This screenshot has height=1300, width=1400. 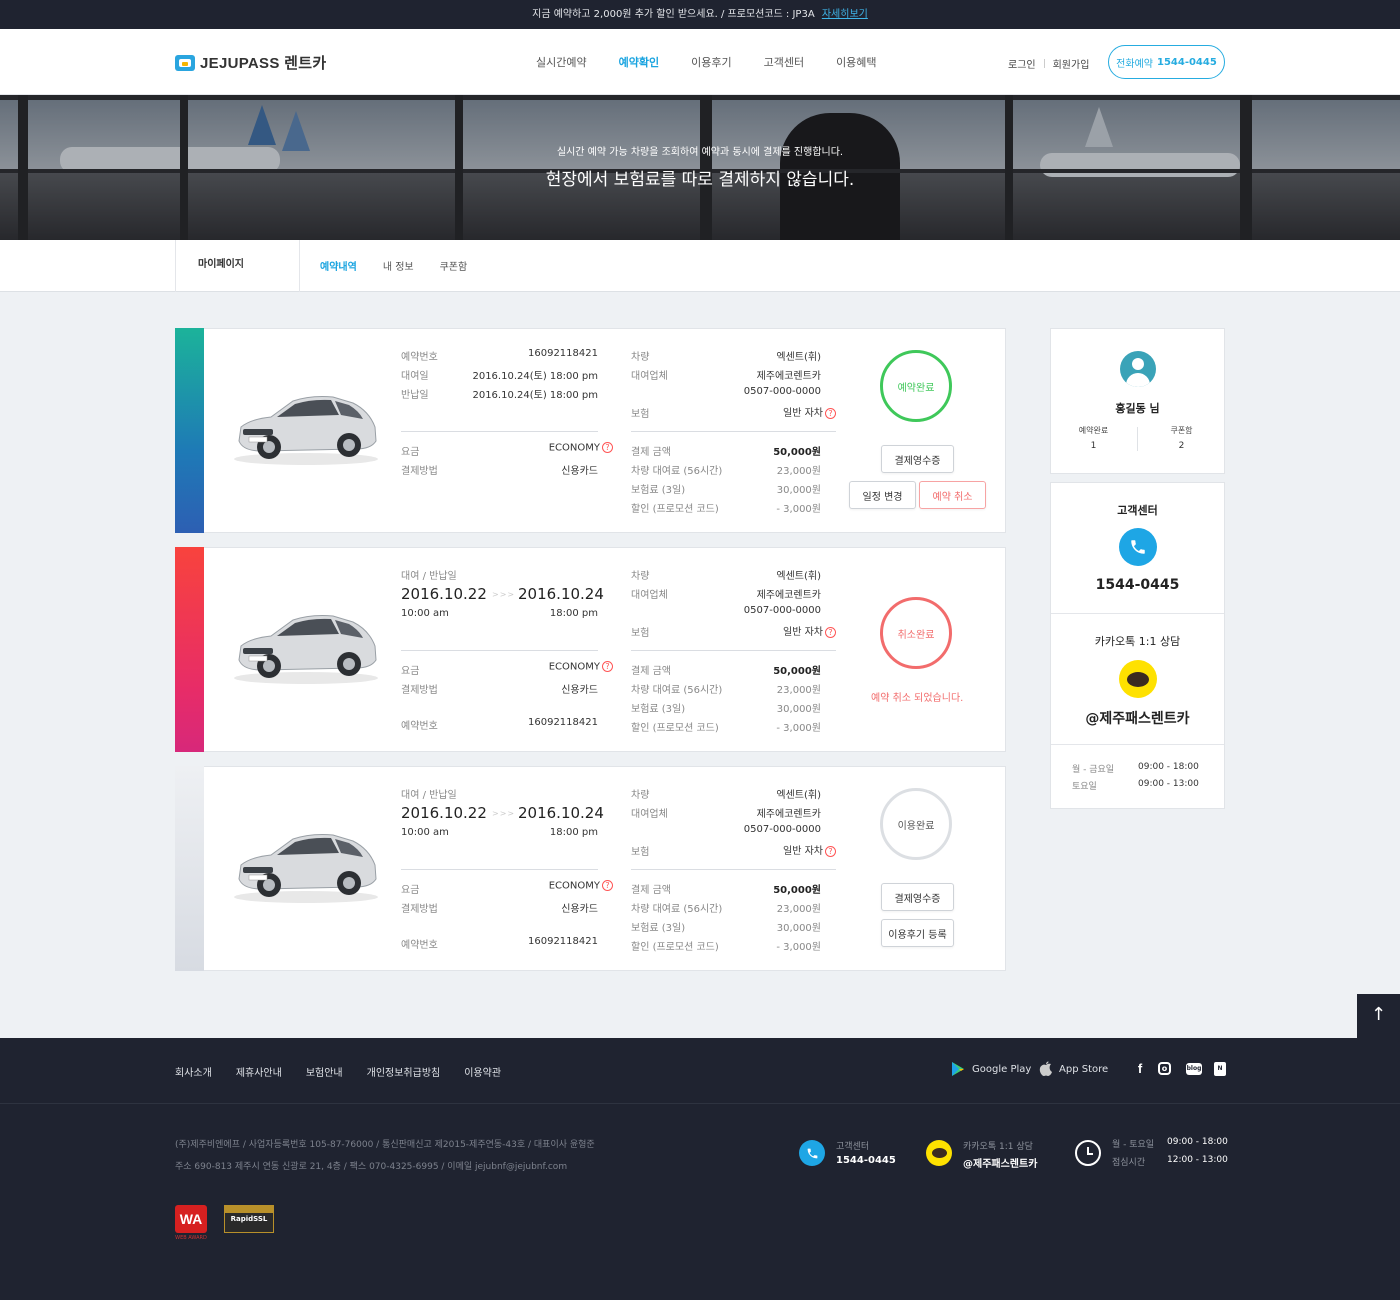 I want to click on nav-booking-check: 예약확인, so click(x=639, y=62).